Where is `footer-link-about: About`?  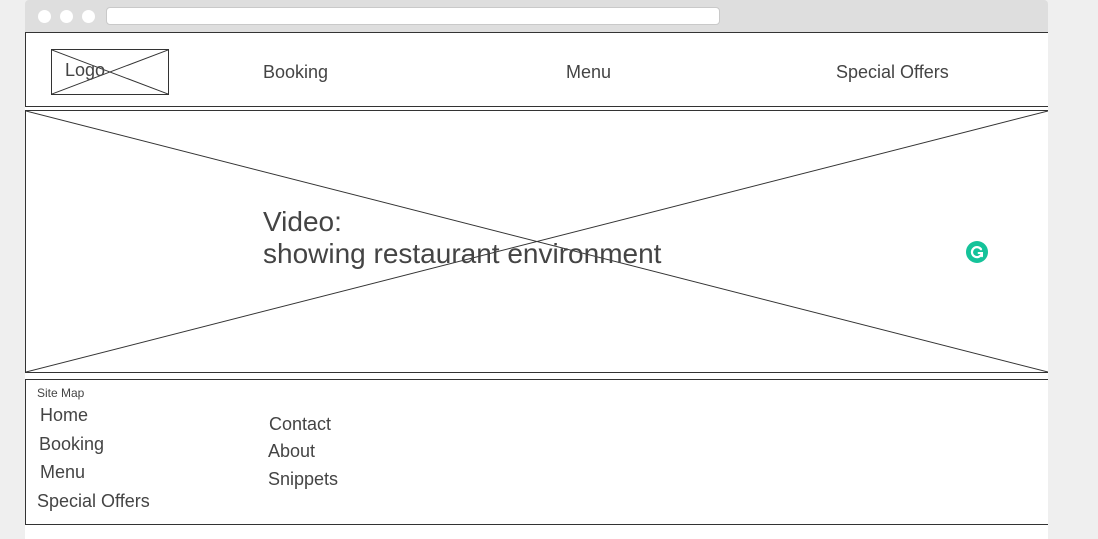
footer-link-about: About is located at coordinates (291, 451).